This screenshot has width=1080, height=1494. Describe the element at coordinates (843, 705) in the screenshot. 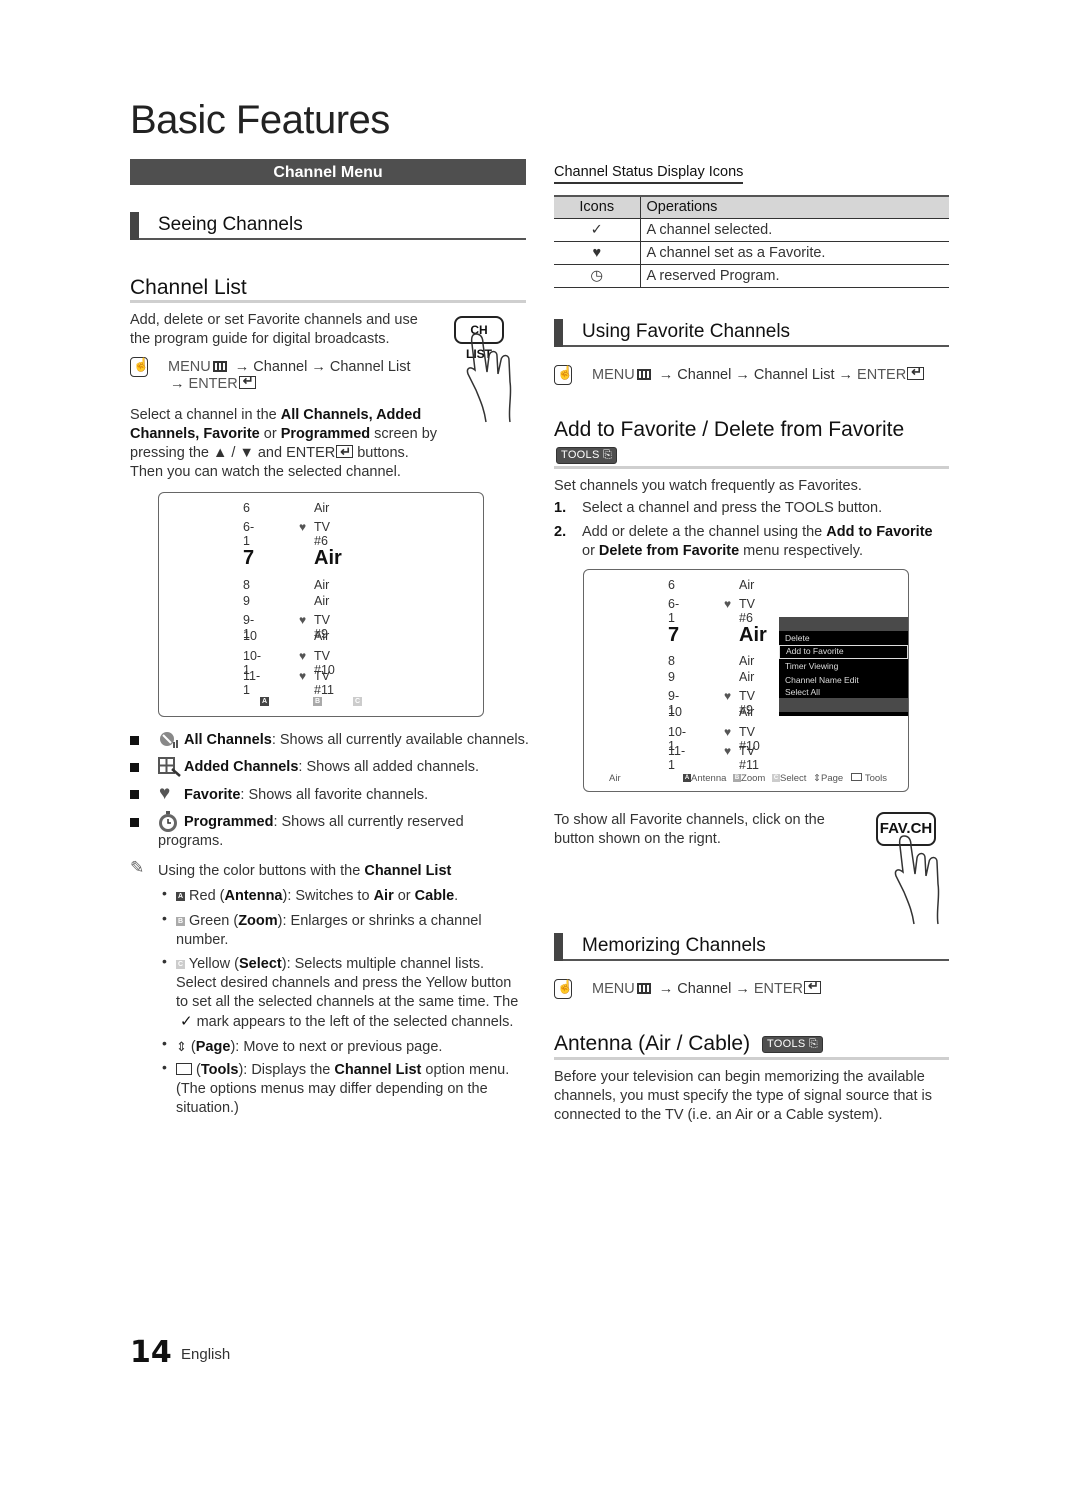

I see `menu-bottom-bar` at that location.